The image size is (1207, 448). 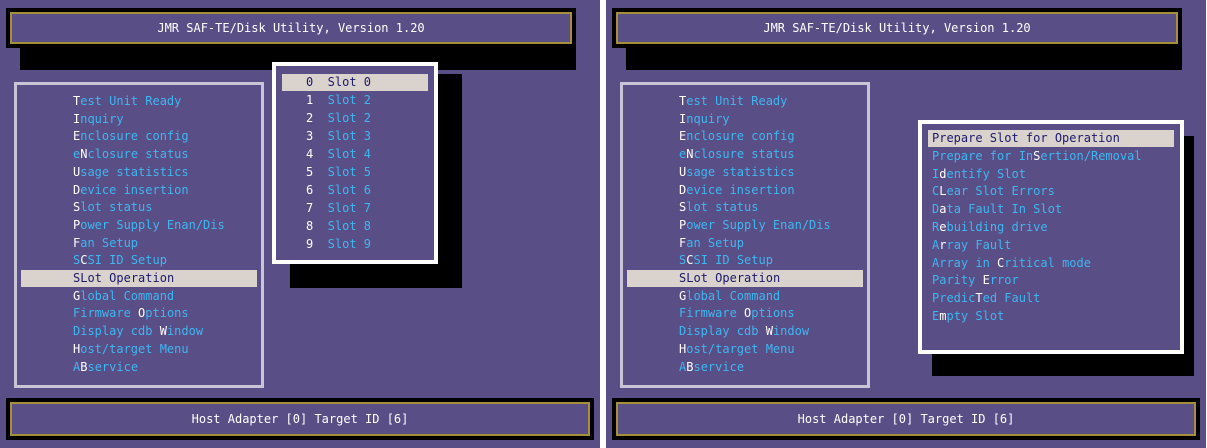 I want to click on slot-option-3-slot-3: 3 Slot 3, so click(x=355, y=136).